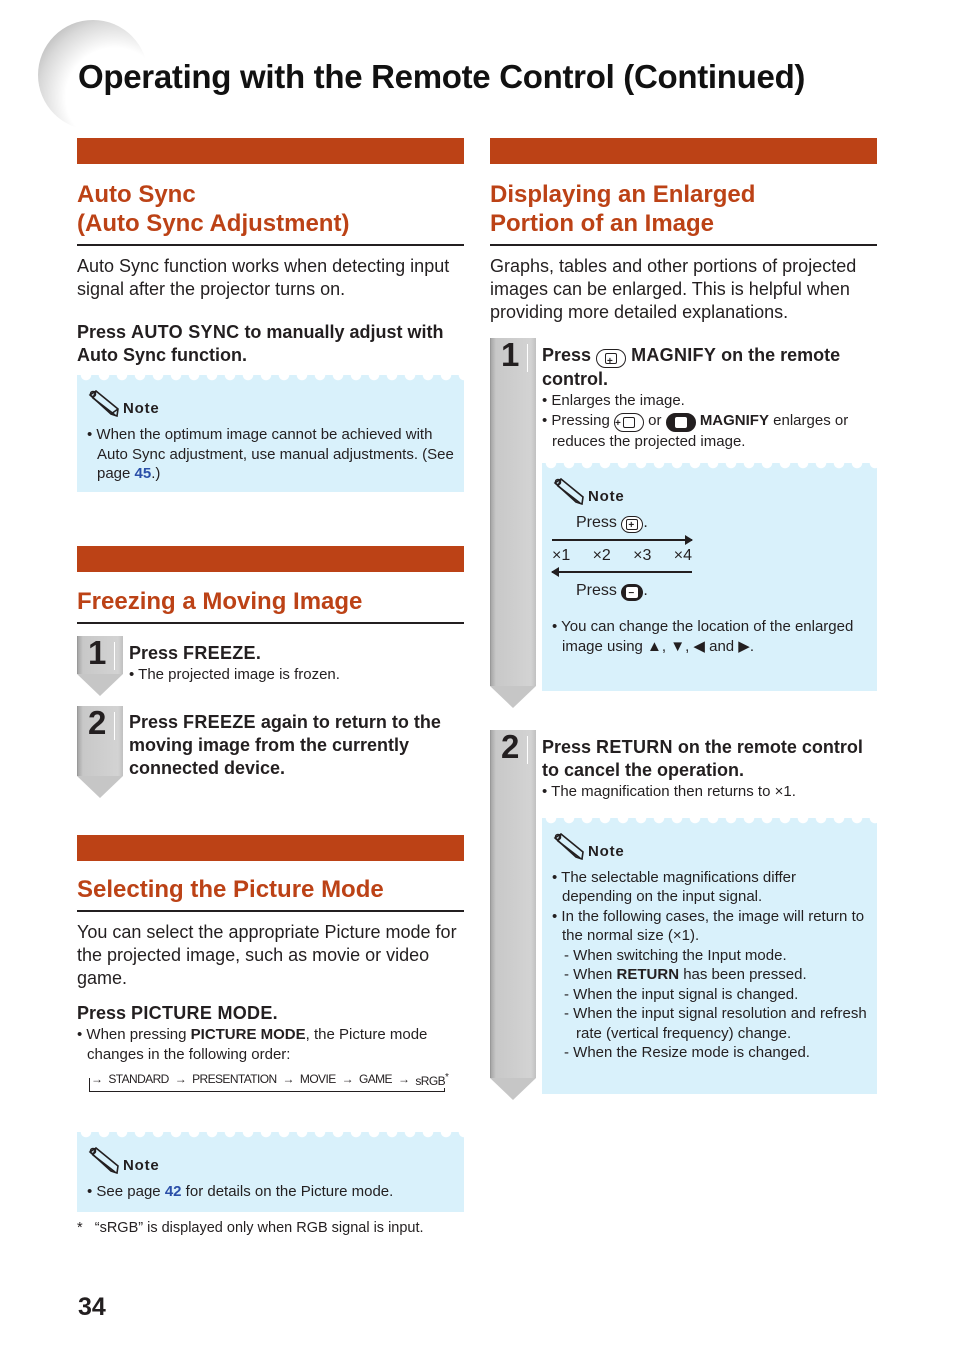  I want to click on picture-mode-heading: Selecting the Picture Mode, so click(270, 893).